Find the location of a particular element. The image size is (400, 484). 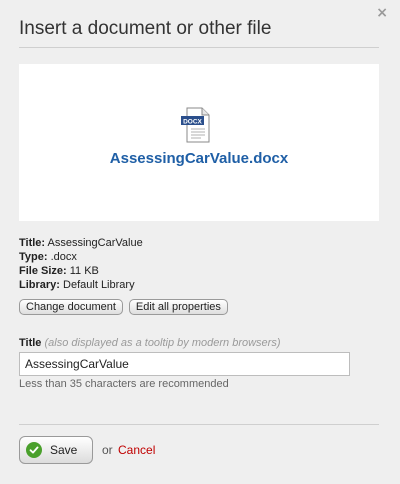

meta-library-row: Library: Default Library is located at coordinates (81, 285).